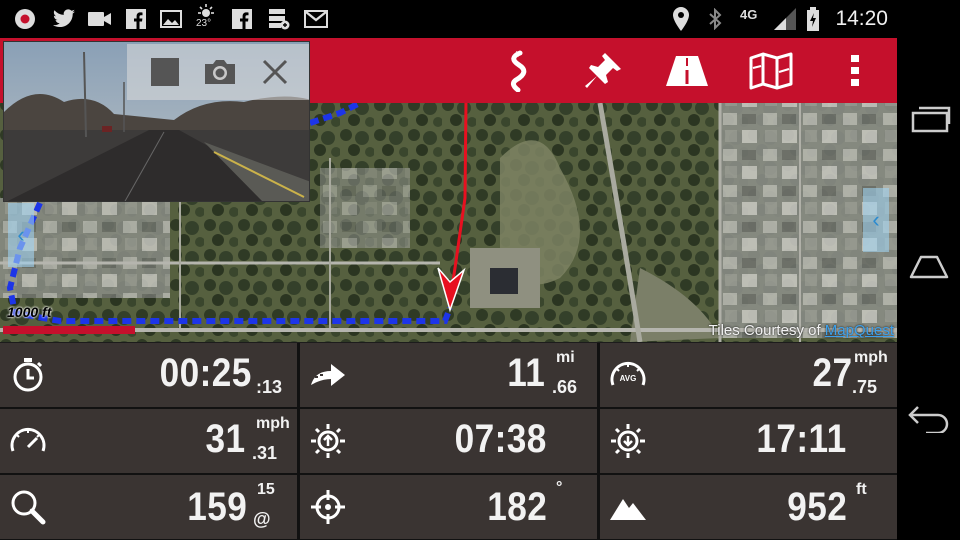 This screenshot has width=960, height=540. What do you see at coordinates (64, 19) in the screenshot?
I see `twitter-icon` at bounding box center [64, 19].